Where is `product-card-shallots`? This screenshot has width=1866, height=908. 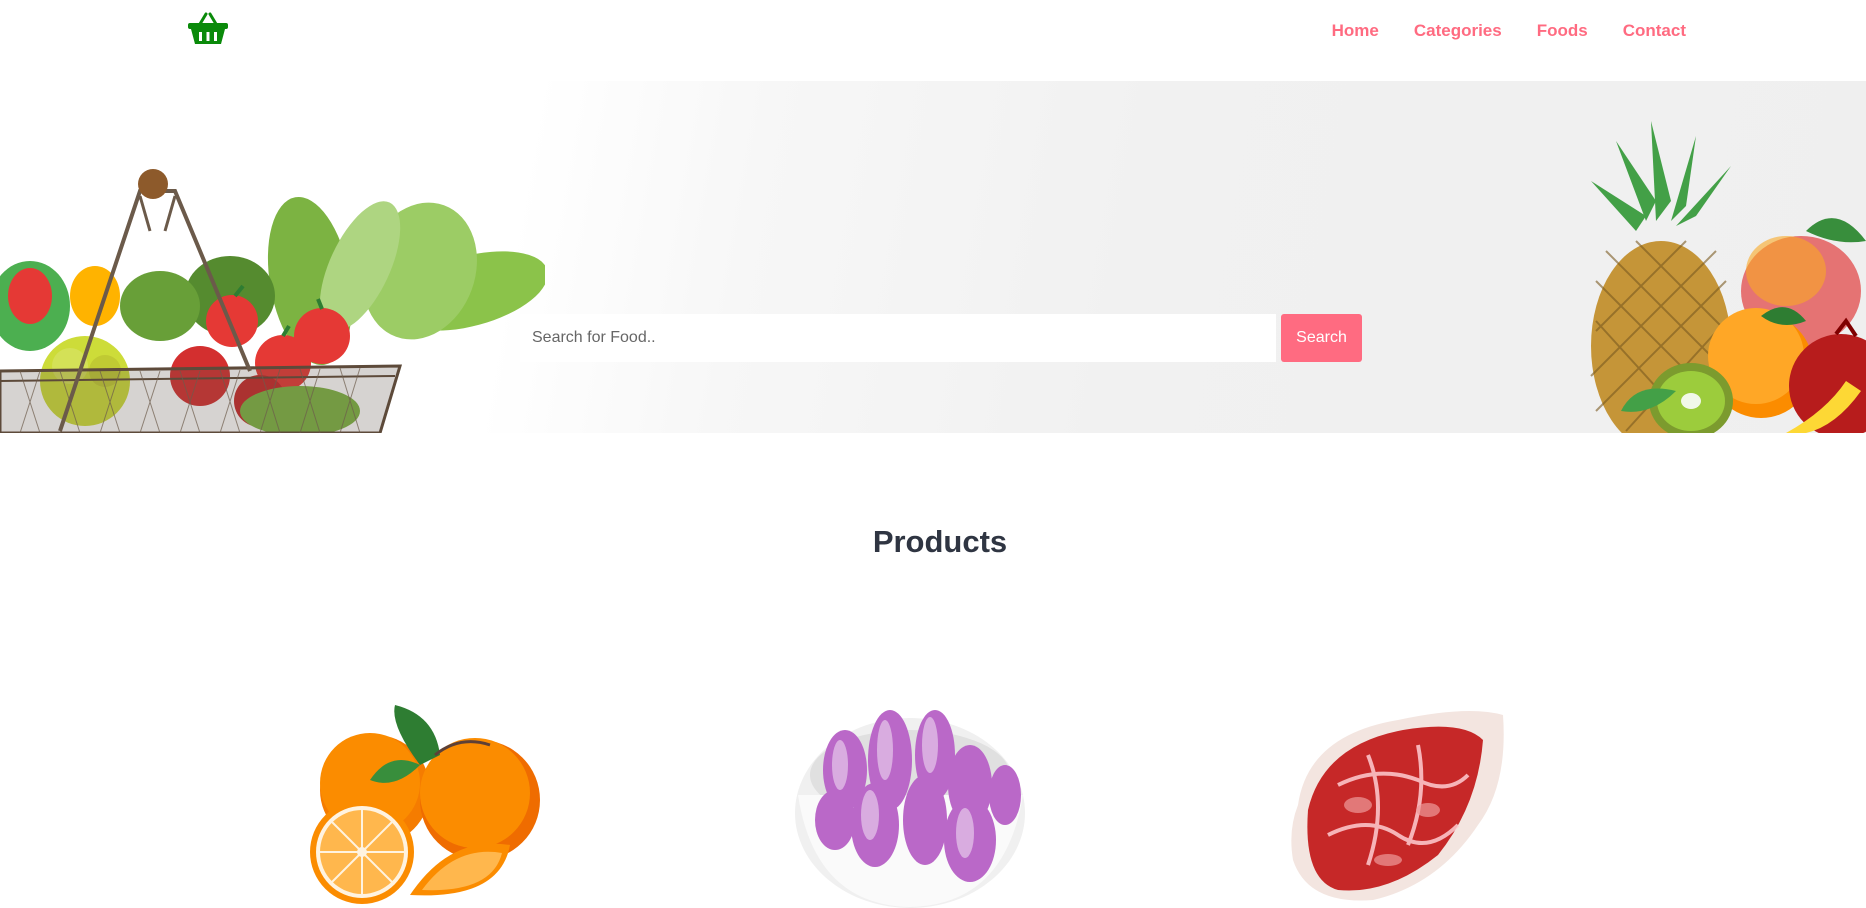
product-card-shallots is located at coordinates (912, 801).